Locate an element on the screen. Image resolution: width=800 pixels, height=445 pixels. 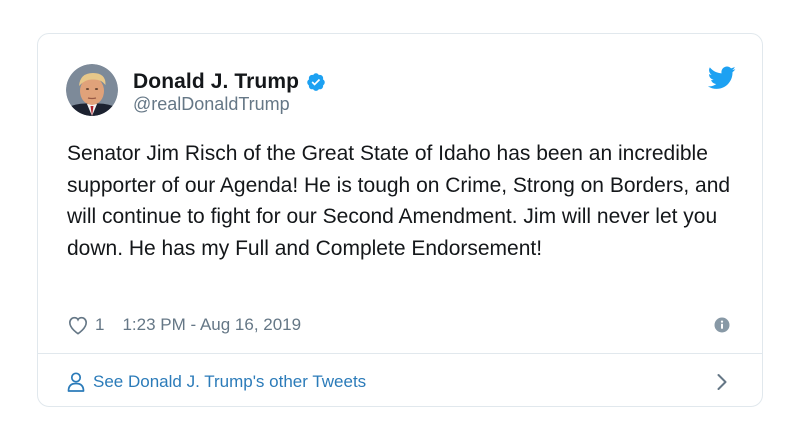
heart-icon is located at coordinates (78, 325).